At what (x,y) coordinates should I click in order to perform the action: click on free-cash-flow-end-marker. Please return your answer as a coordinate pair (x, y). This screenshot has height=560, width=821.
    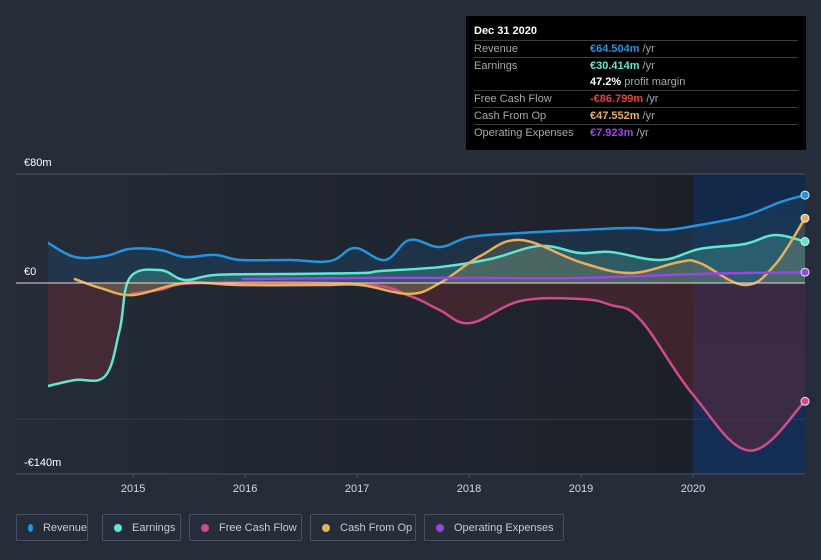
    Looking at the image, I should click on (805, 401).